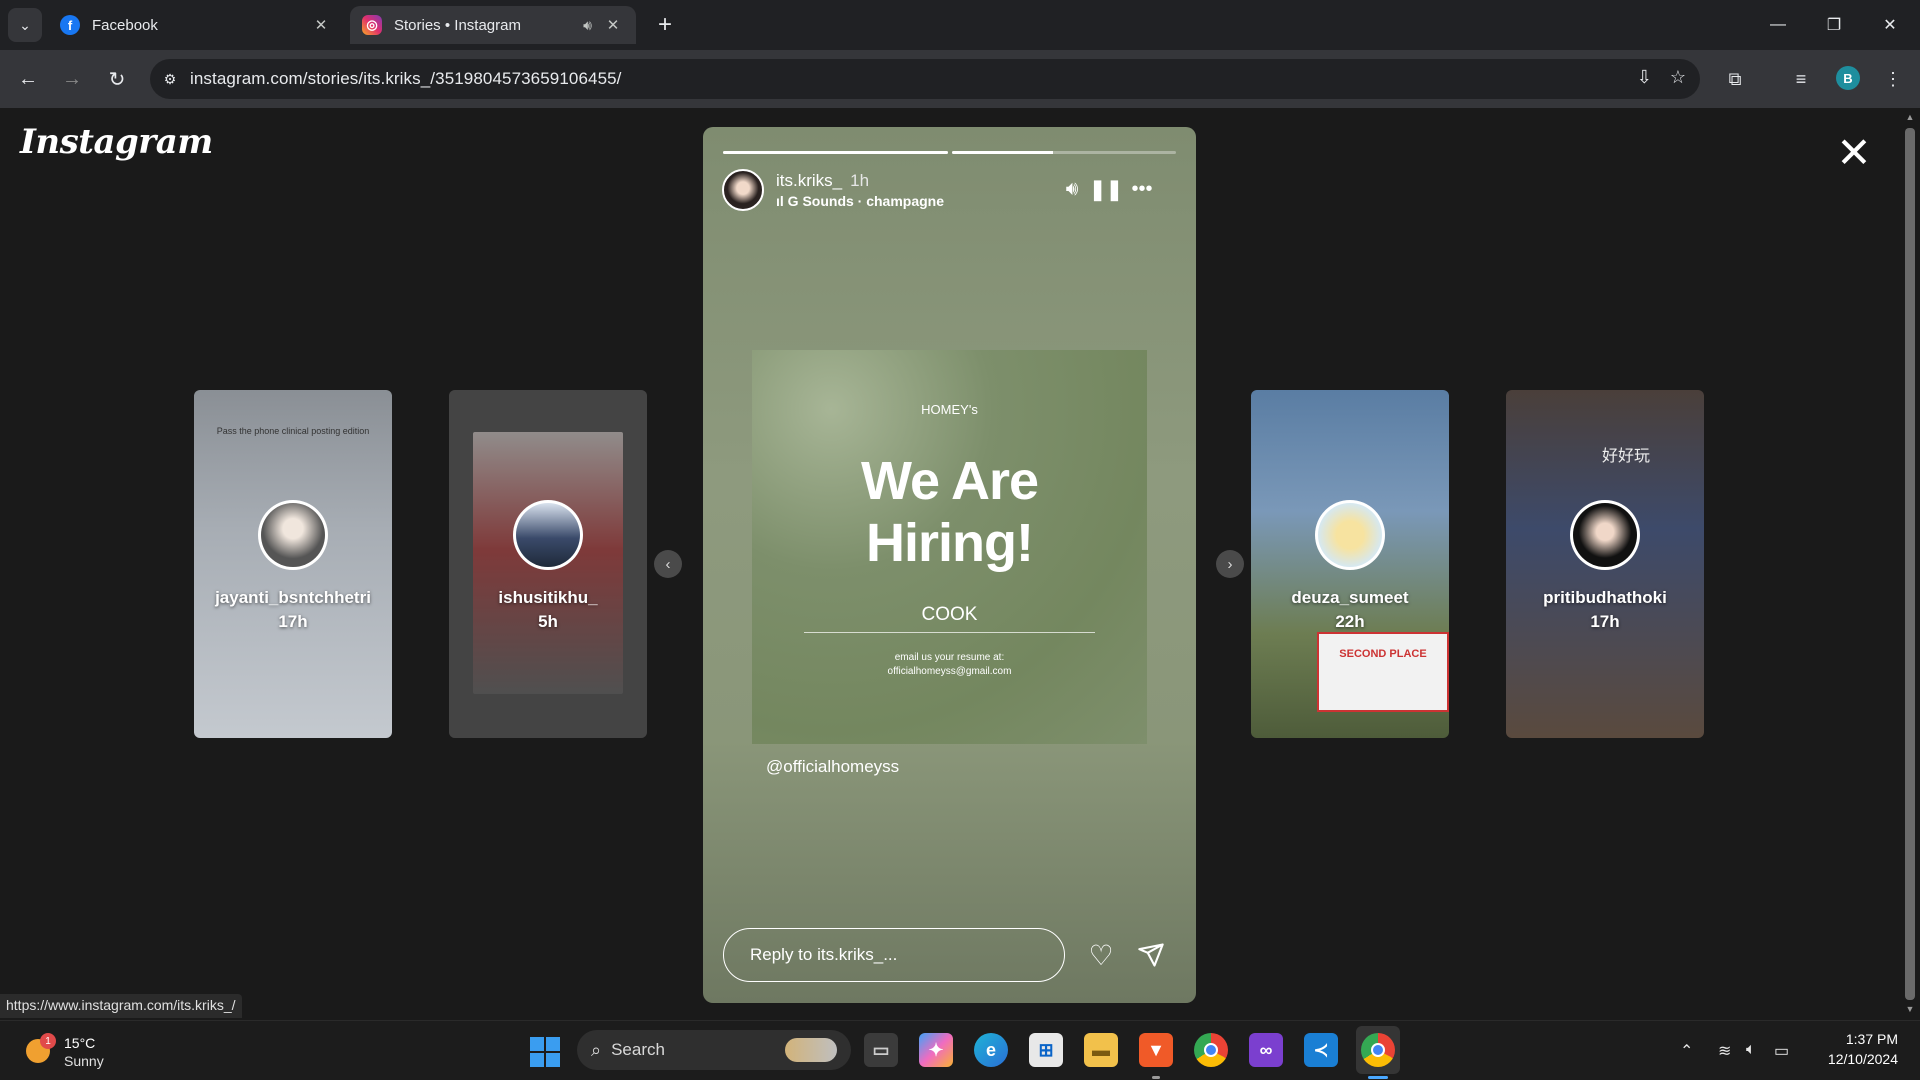 Image resolution: width=1920 pixels, height=1080 pixels. What do you see at coordinates (1848, 78) in the screenshot?
I see `profile-avatar: B` at bounding box center [1848, 78].